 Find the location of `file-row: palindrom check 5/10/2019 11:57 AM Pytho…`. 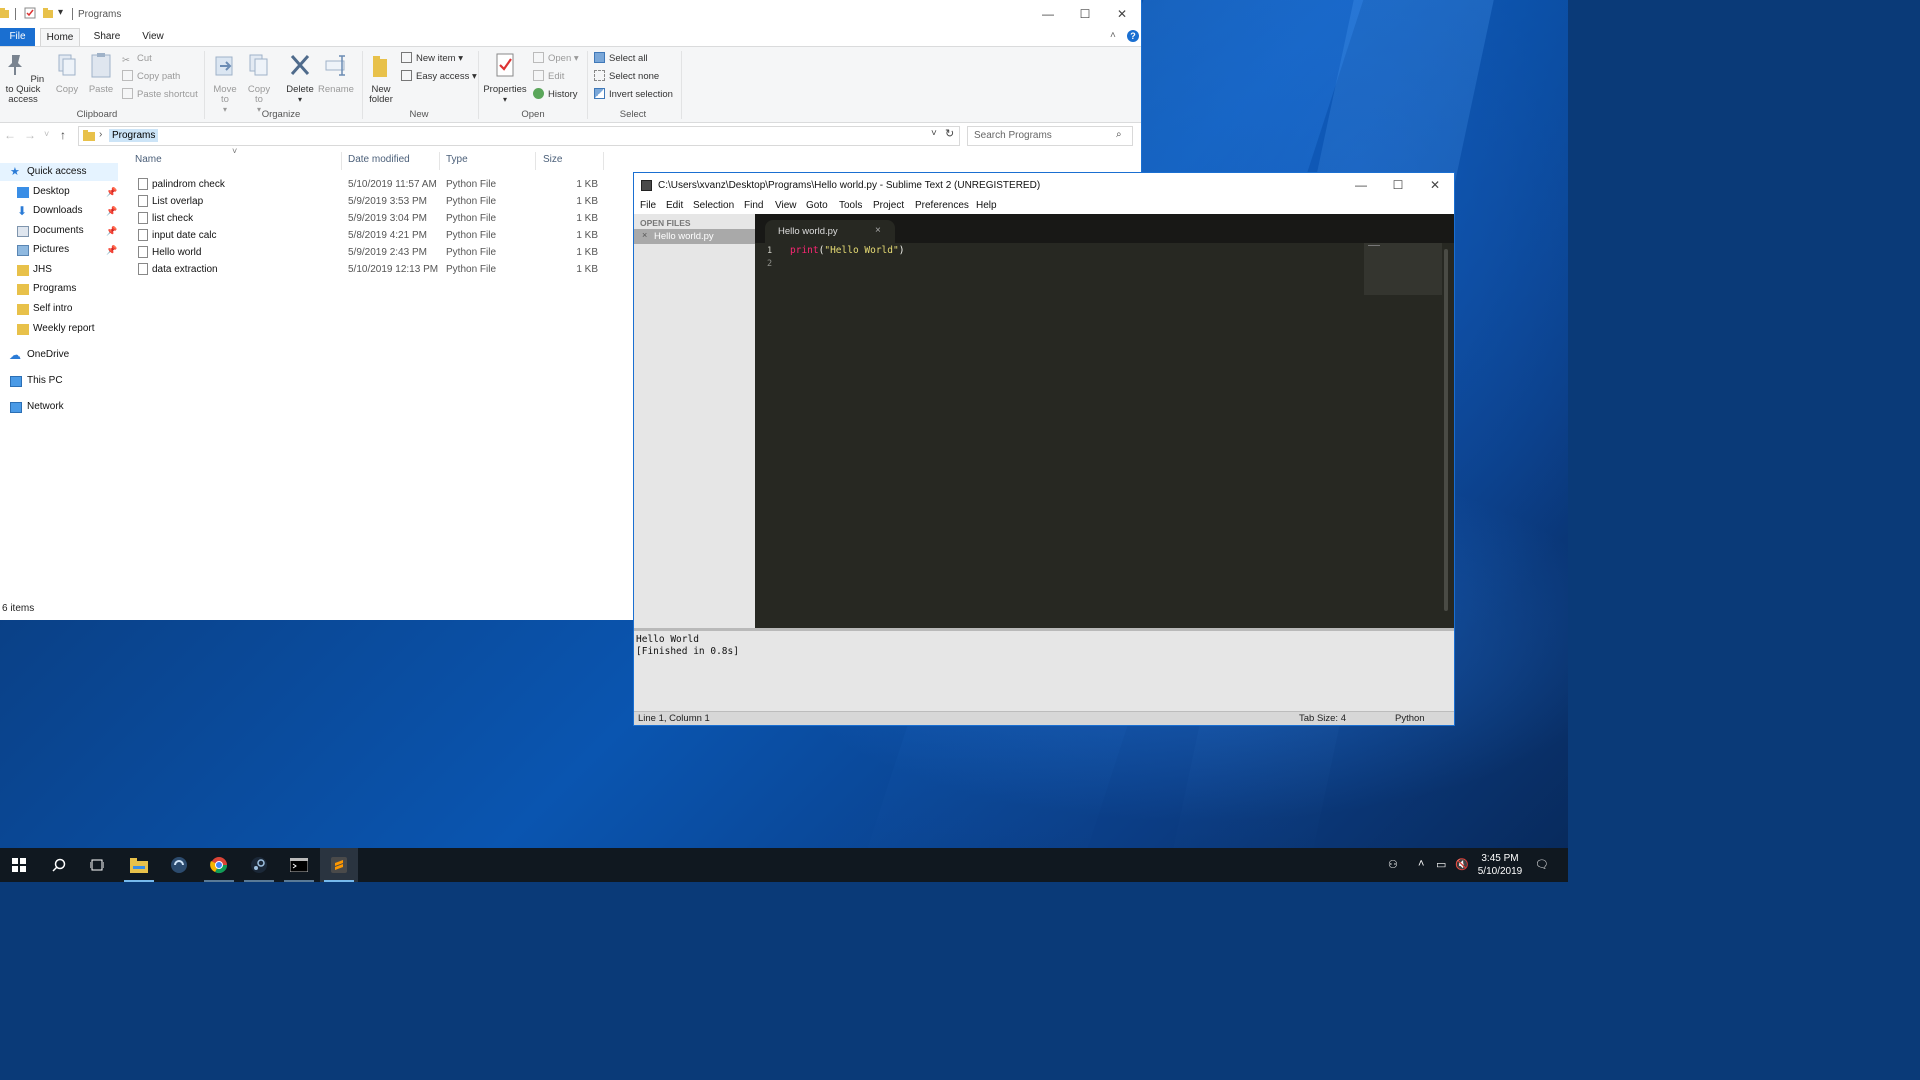

file-row: palindrom check 5/10/2019 11:57 AM Pytho… is located at coordinates (370, 184).